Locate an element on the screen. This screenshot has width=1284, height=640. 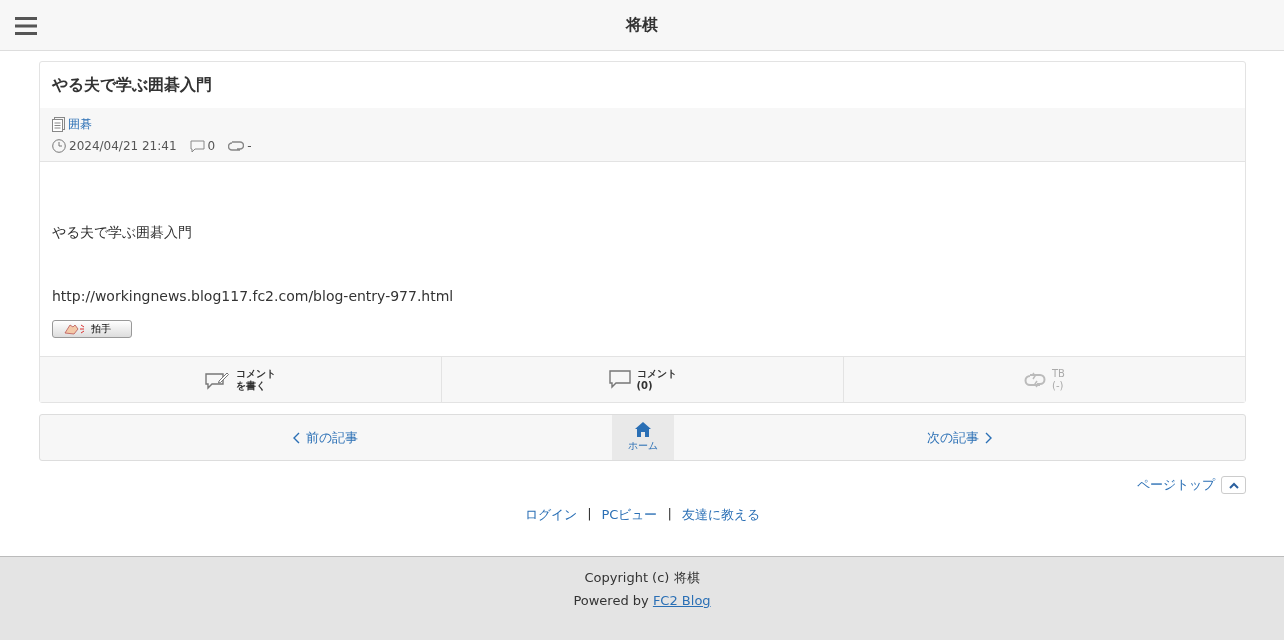
fc2-blog-link: FC2 Blog is located at coordinates (681, 600).